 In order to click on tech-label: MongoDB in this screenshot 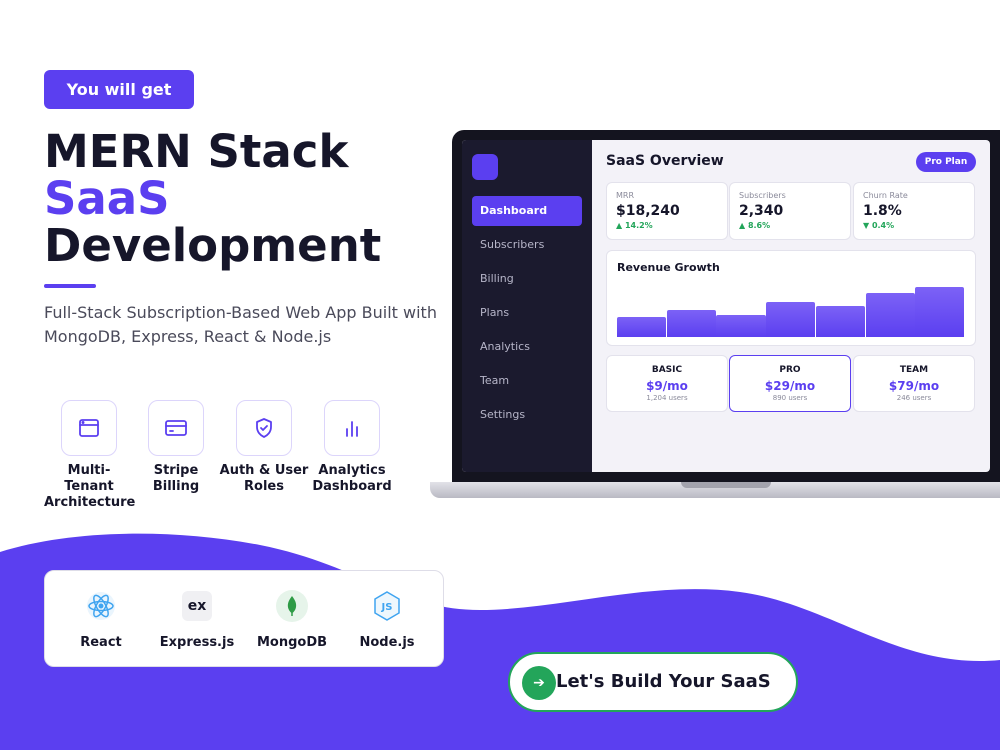, I will do `click(292, 642)`.